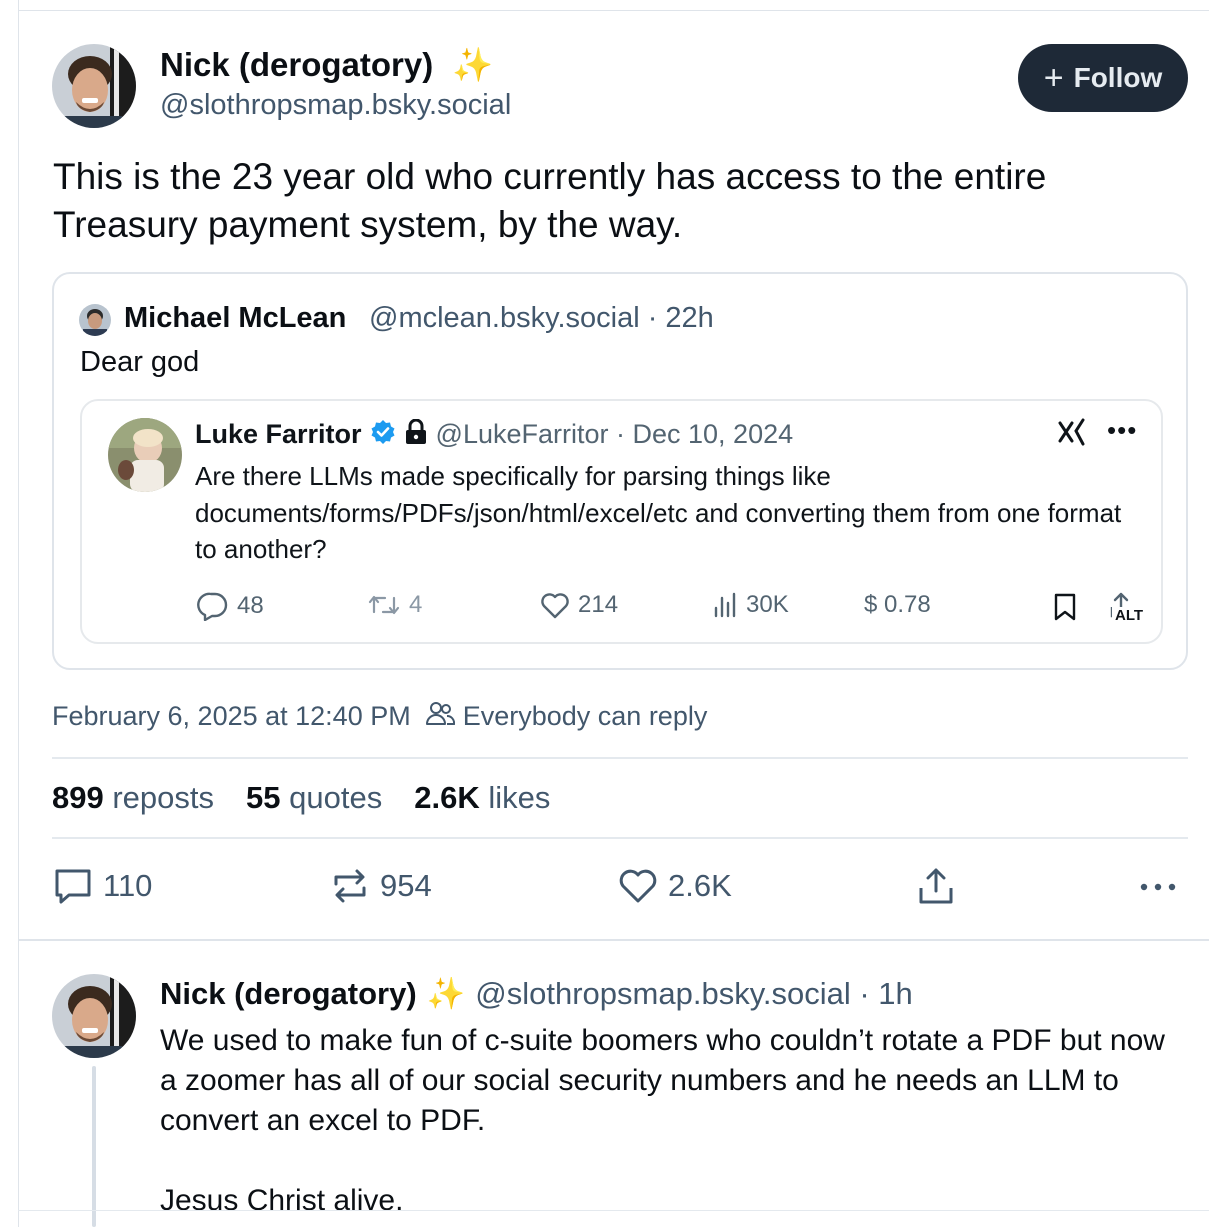  I want to click on reply-sparkles-icon: ✨, so click(446, 993).